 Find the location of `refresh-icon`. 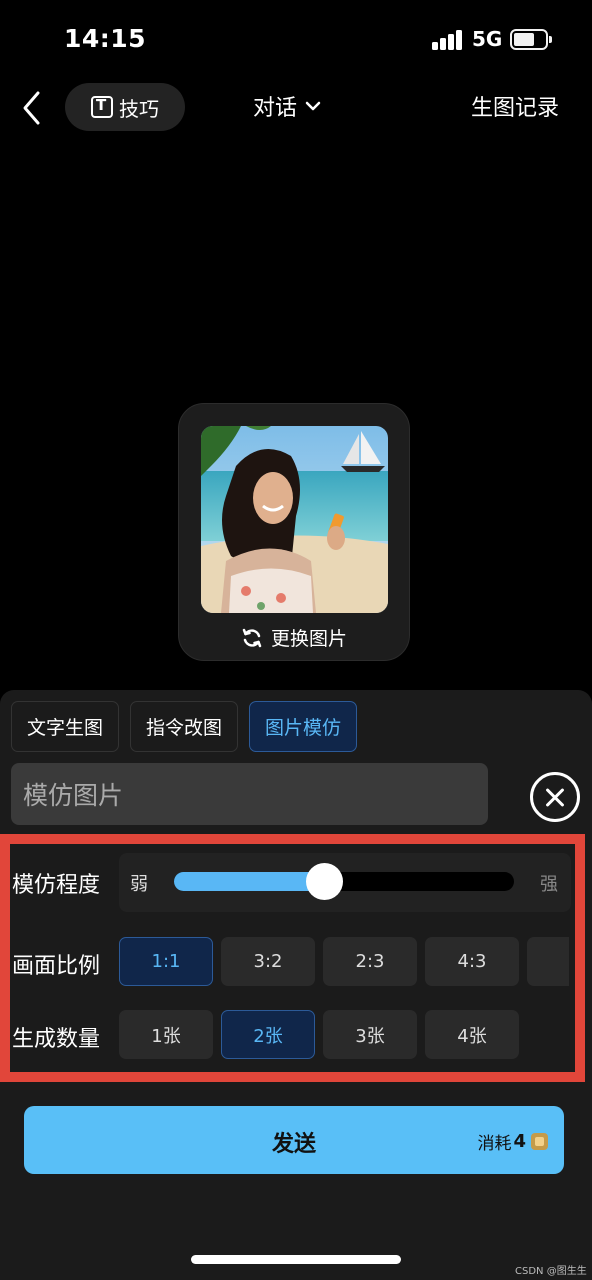

refresh-icon is located at coordinates (252, 637).